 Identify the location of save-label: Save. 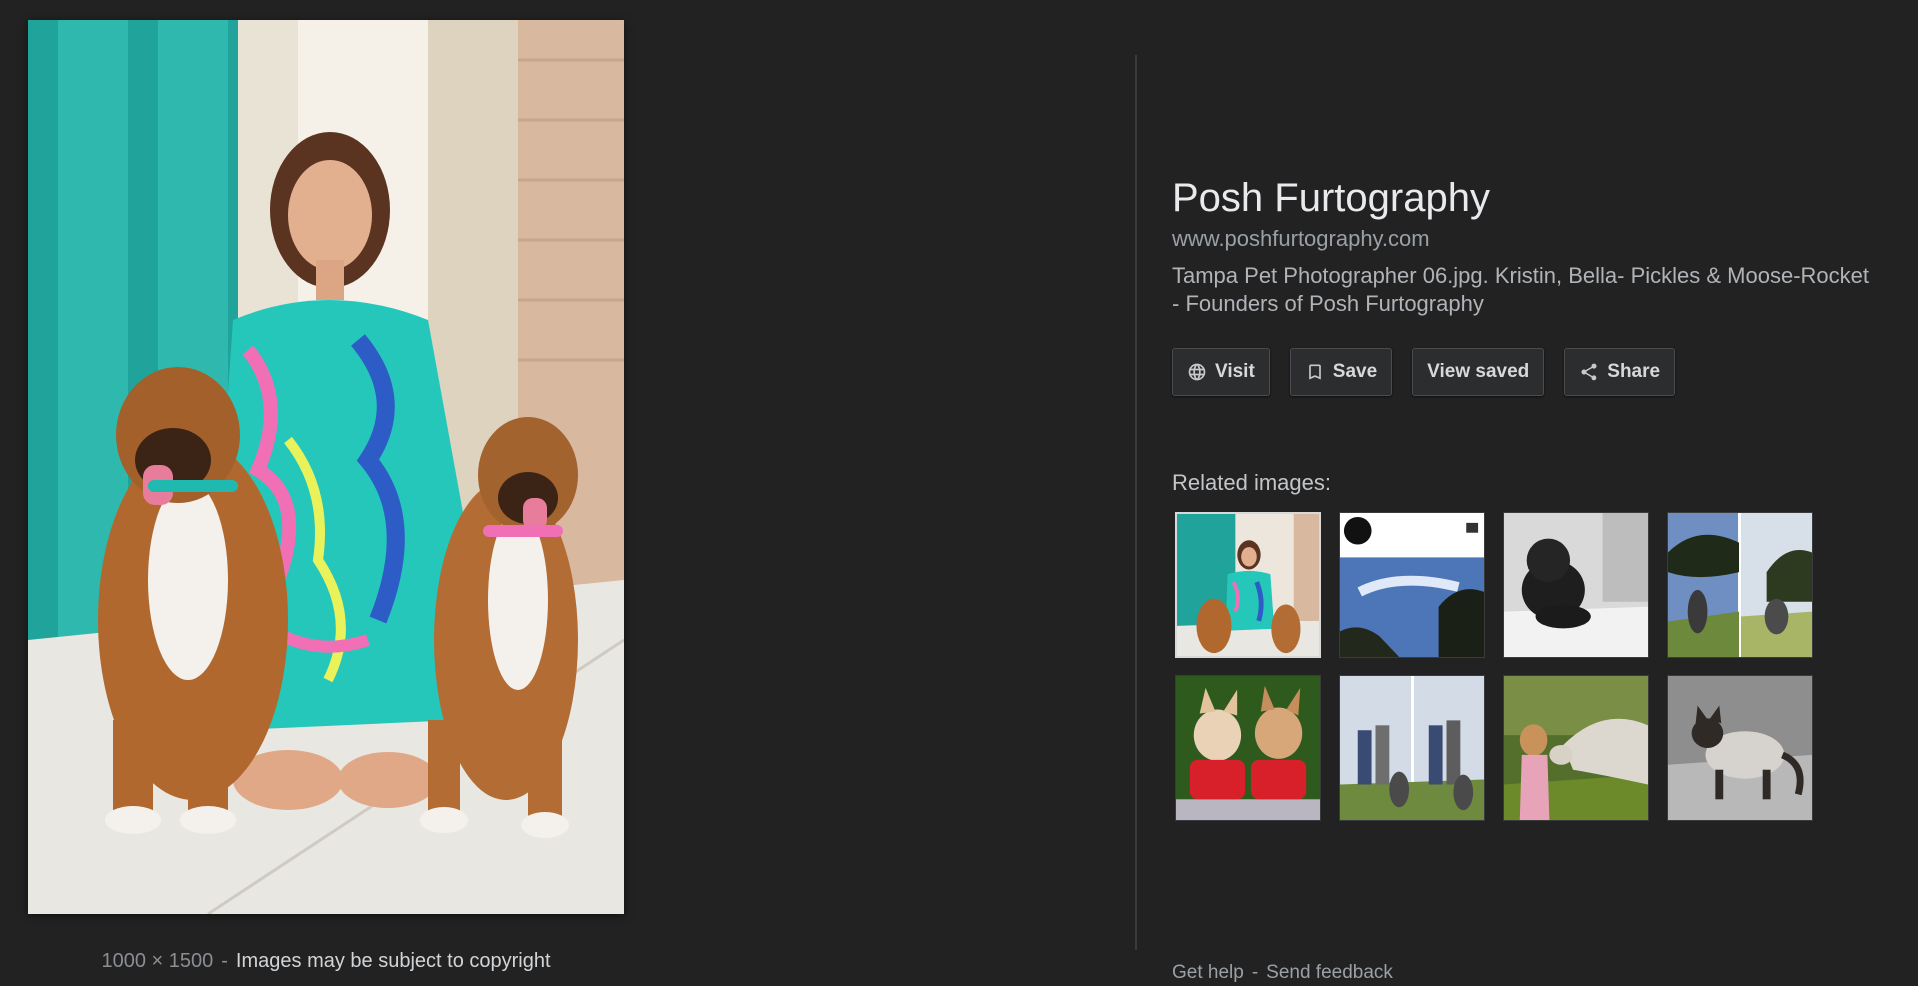
(1355, 371).